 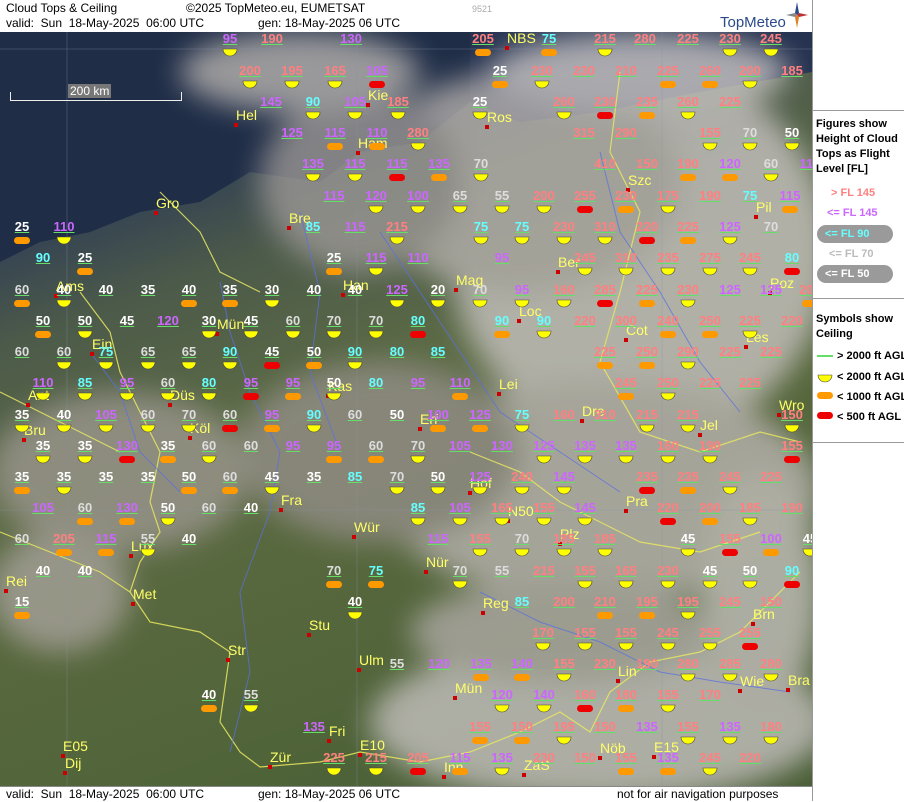 I want to click on cloud-top-value: 135, so click(x=730, y=726).